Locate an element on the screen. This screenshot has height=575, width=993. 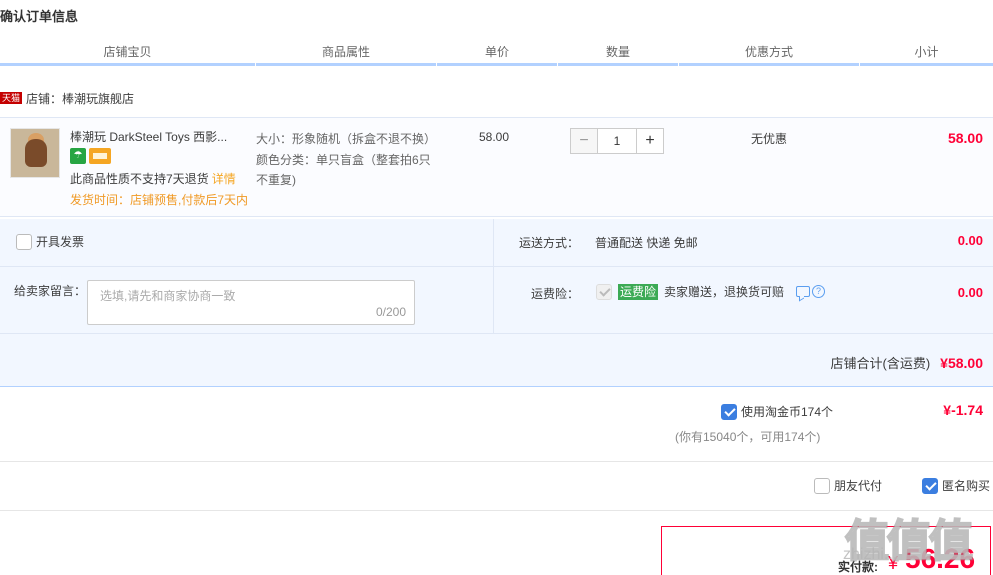
taojinbi-note: (你有15040个，可用174个) is located at coordinates (748, 437).